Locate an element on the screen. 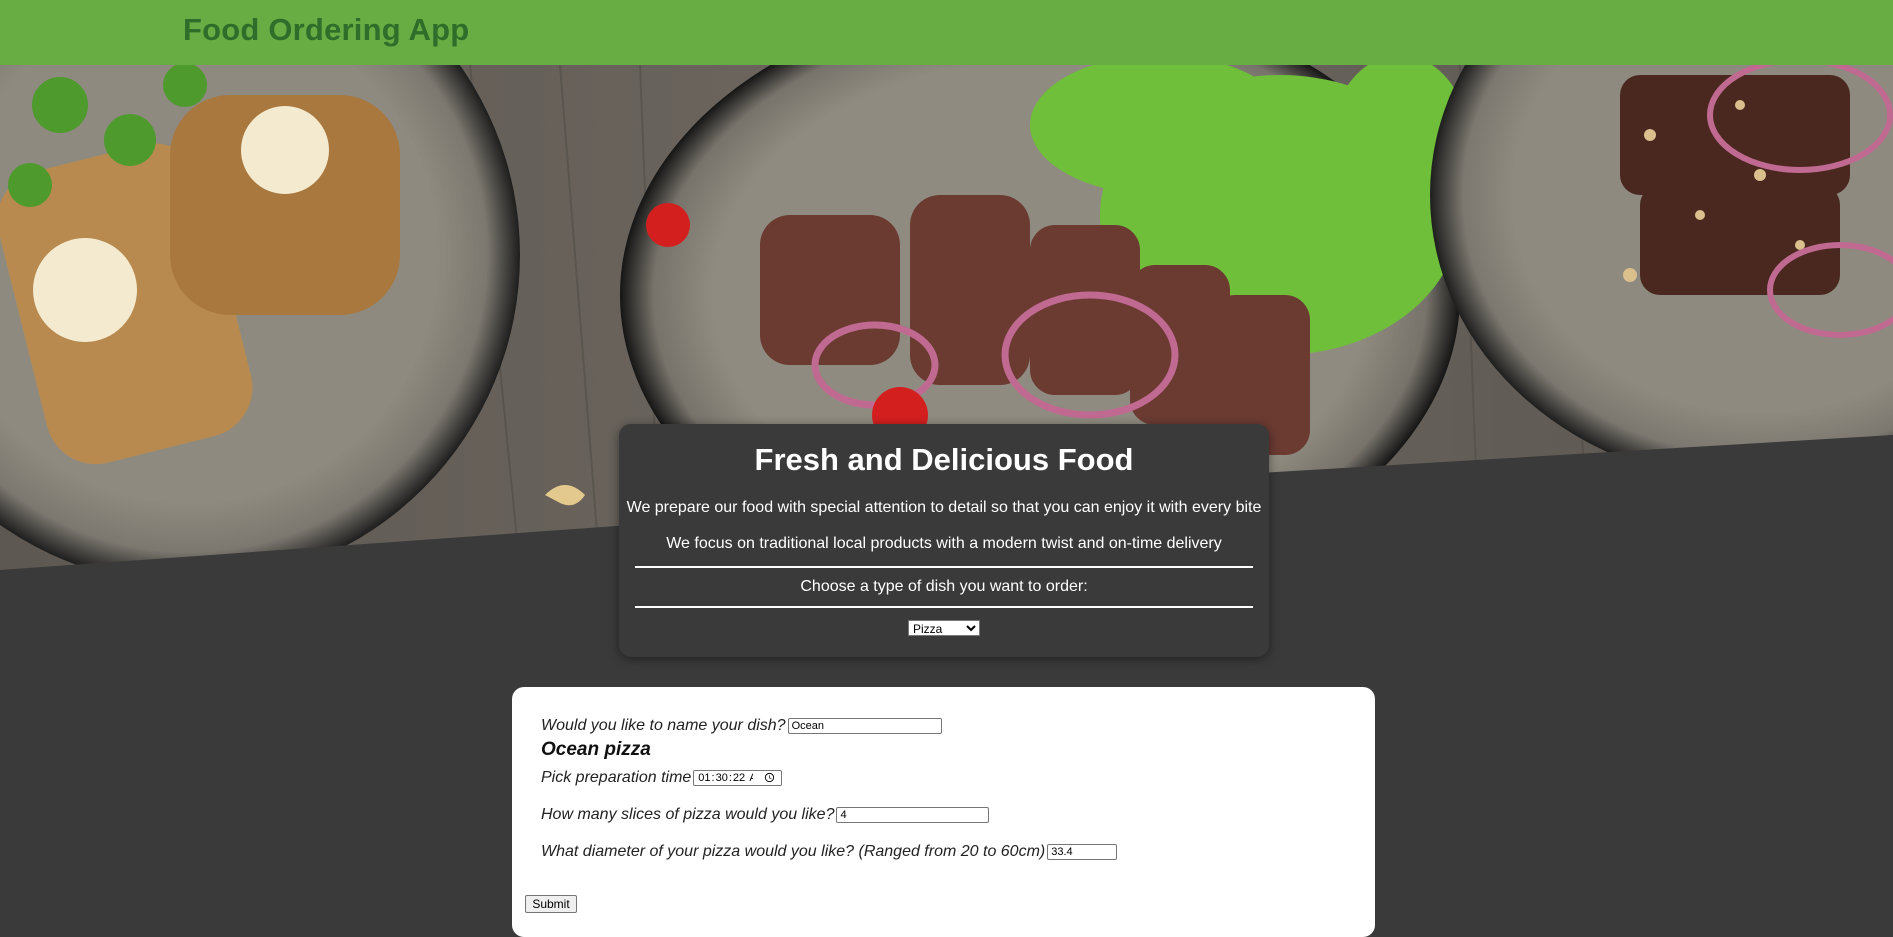  prep-time-label: Pick preparation time is located at coordinates (616, 777).